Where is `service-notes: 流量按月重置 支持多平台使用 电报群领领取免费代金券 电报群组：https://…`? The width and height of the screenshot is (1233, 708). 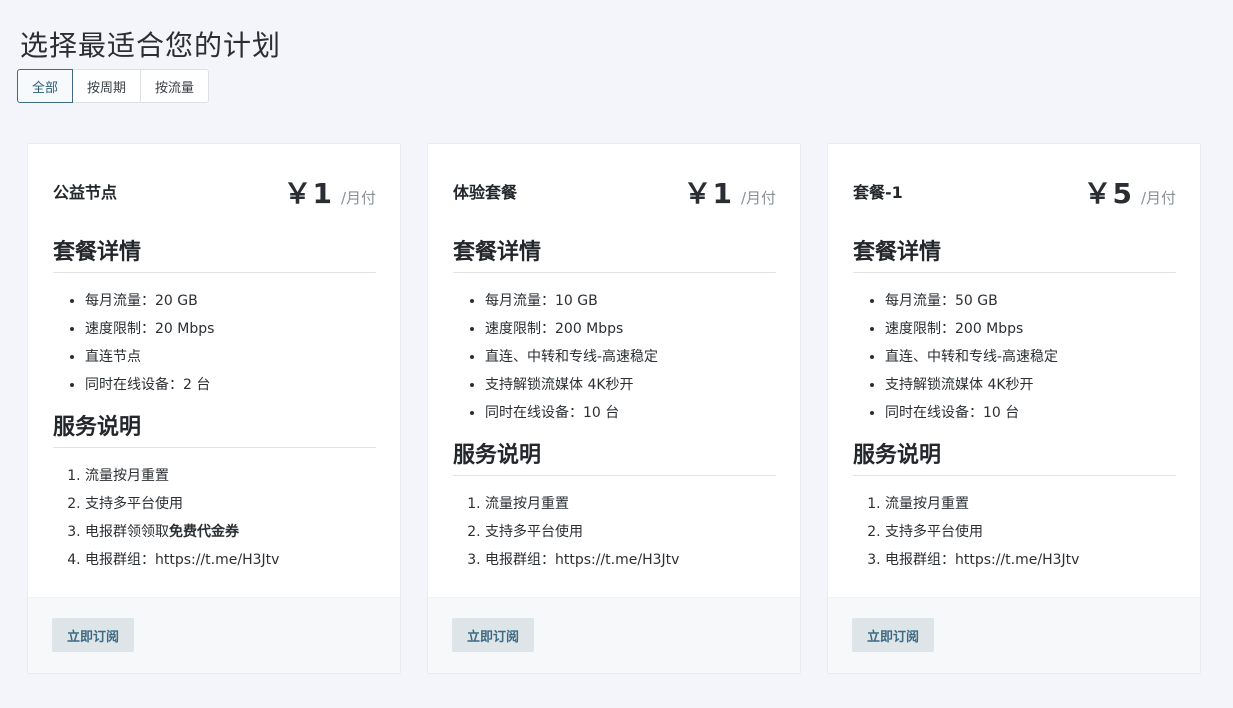 service-notes: 流量按月重置 支持多平台使用 电报群领领取免费代金券 电报群组：https://… is located at coordinates (214, 518).